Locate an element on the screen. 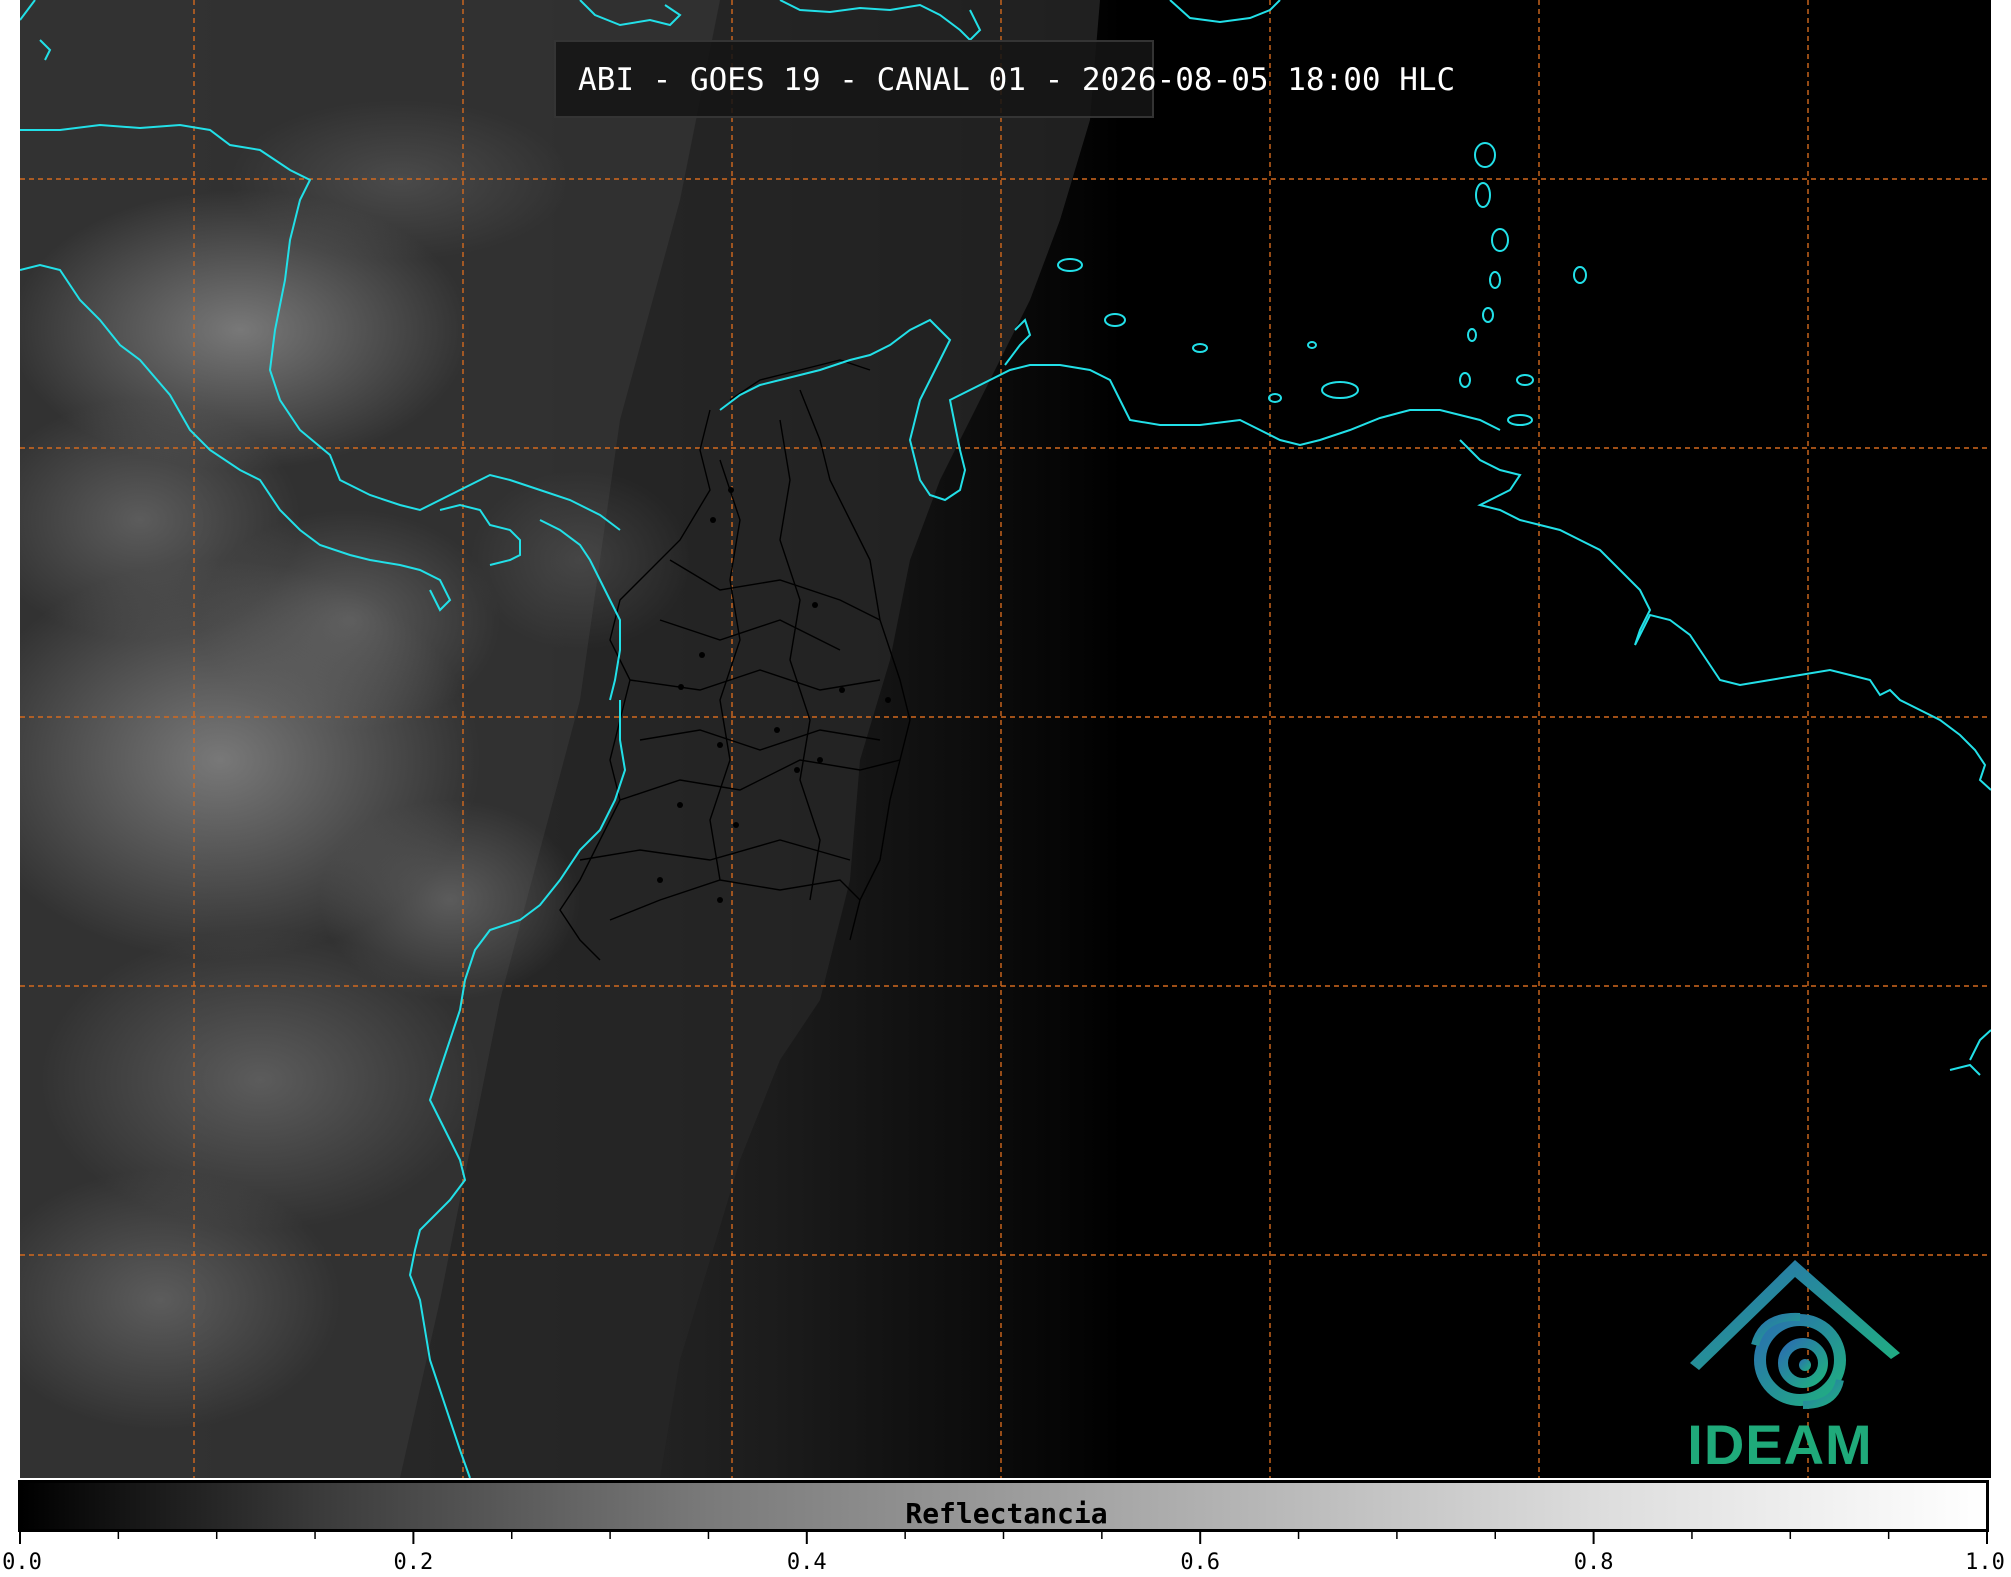 The image size is (2011, 1577). colorbar-tick-label: 1.0 is located at coordinates (1985, 1562).